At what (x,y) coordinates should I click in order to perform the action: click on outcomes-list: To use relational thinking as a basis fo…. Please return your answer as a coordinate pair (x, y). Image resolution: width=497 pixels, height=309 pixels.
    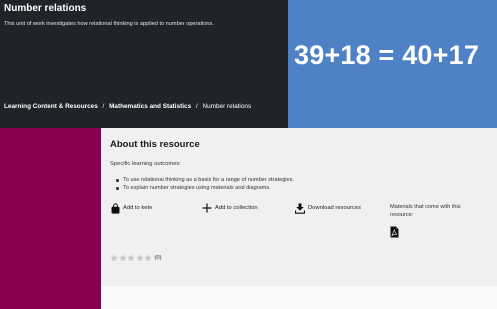
    Looking at the image, I should click on (204, 184).